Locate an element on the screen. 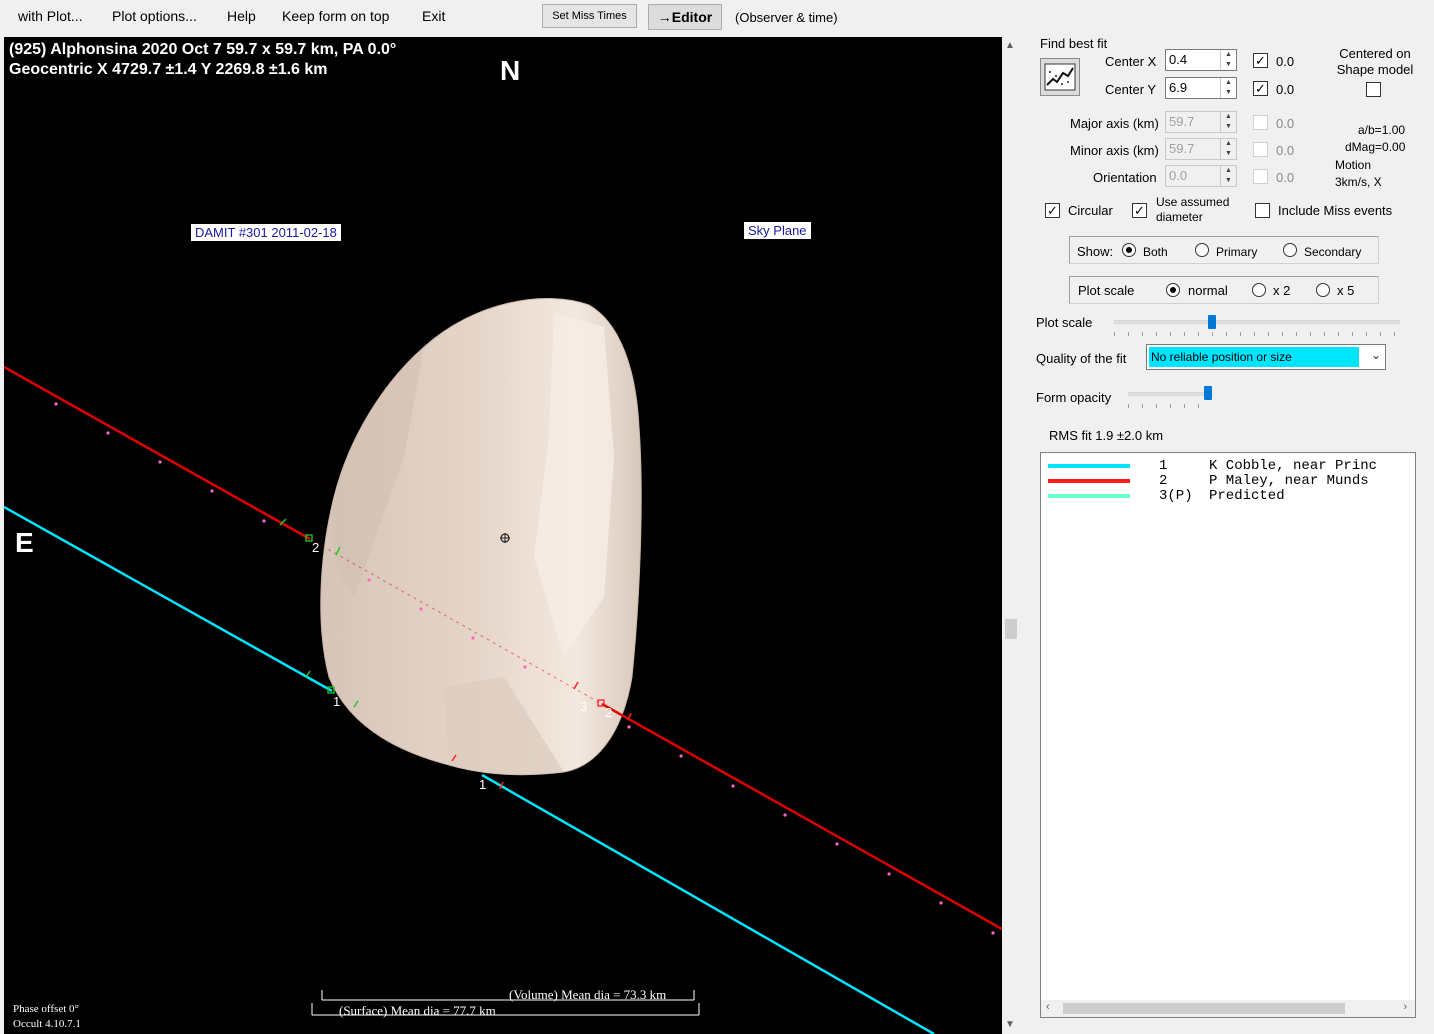 This screenshot has height=1034, width=1434. plot-vertical-scrollbar: ▲ ▼ is located at coordinates (1011, 535).